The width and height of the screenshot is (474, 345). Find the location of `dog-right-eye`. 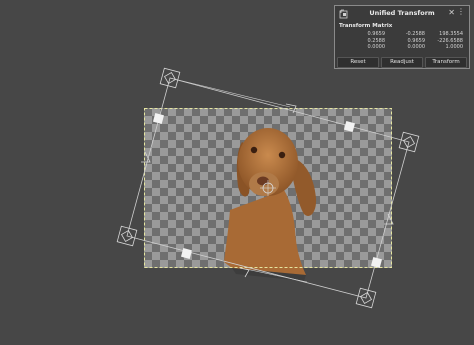

dog-right-eye is located at coordinates (282, 155).